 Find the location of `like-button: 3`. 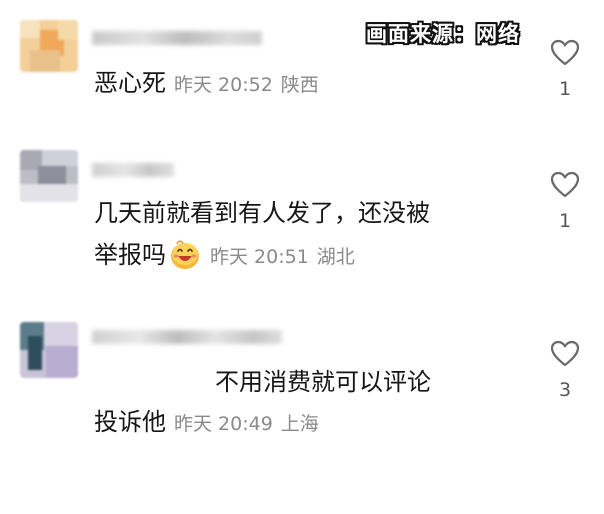

like-button: 3 is located at coordinates (565, 370).